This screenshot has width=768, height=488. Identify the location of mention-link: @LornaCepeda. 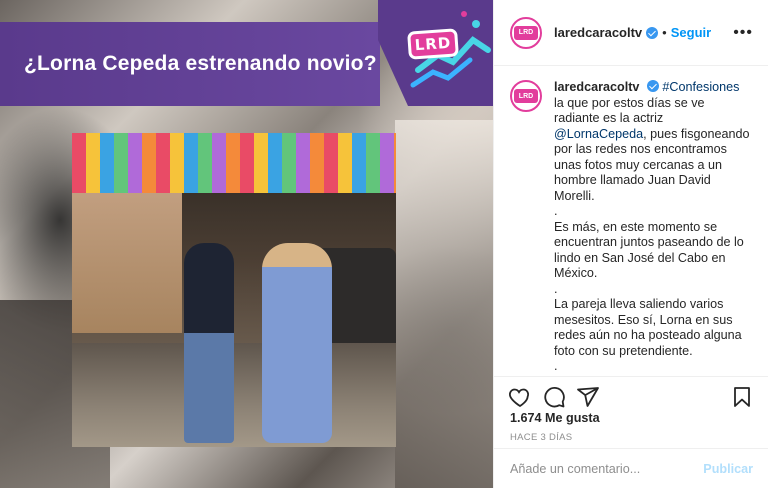
(598, 134).